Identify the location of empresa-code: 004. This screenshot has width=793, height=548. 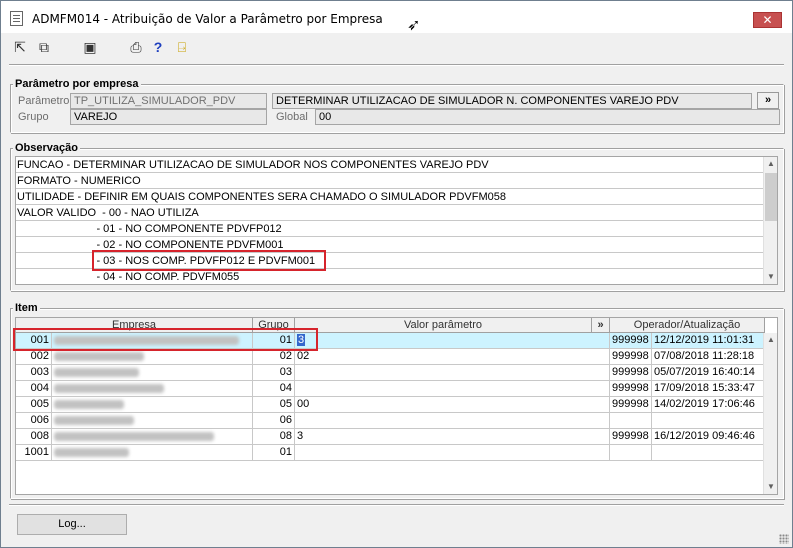
(34, 389).